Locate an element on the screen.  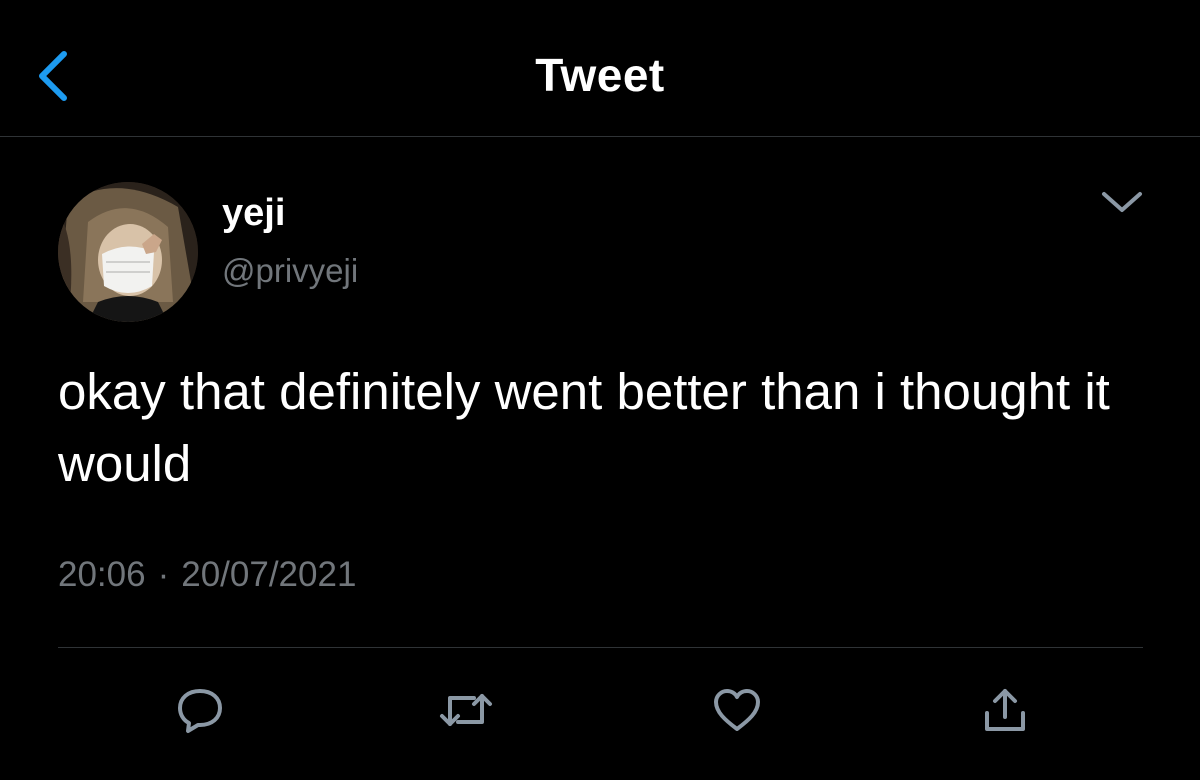
tweet-time: 20:06 is located at coordinates (102, 574).